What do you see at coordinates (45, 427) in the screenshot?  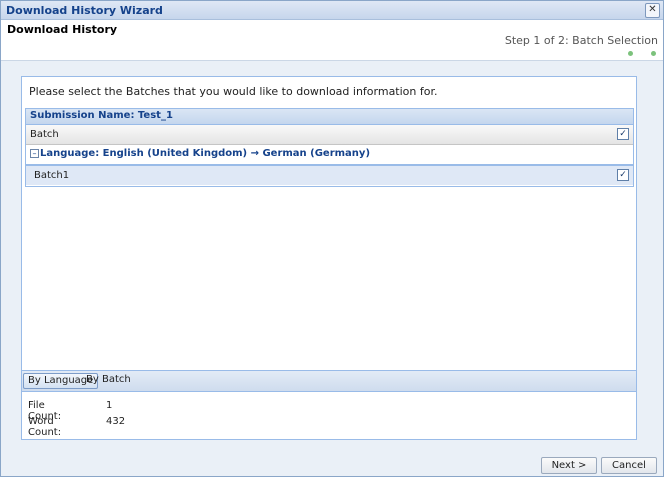 I see `word-count-label: Word Count:` at bounding box center [45, 427].